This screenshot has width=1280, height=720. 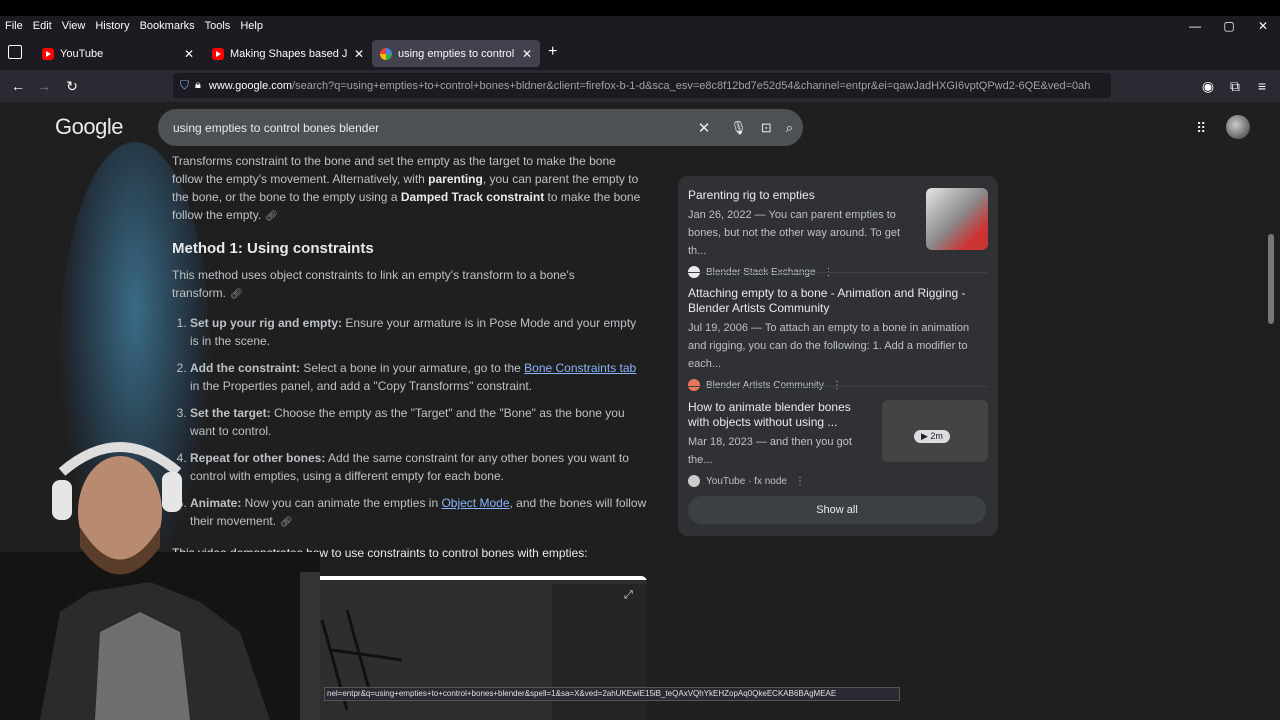 What do you see at coordinates (766, 128) in the screenshot?
I see `lens-icon: ⊡` at bounding box center [766, 128].